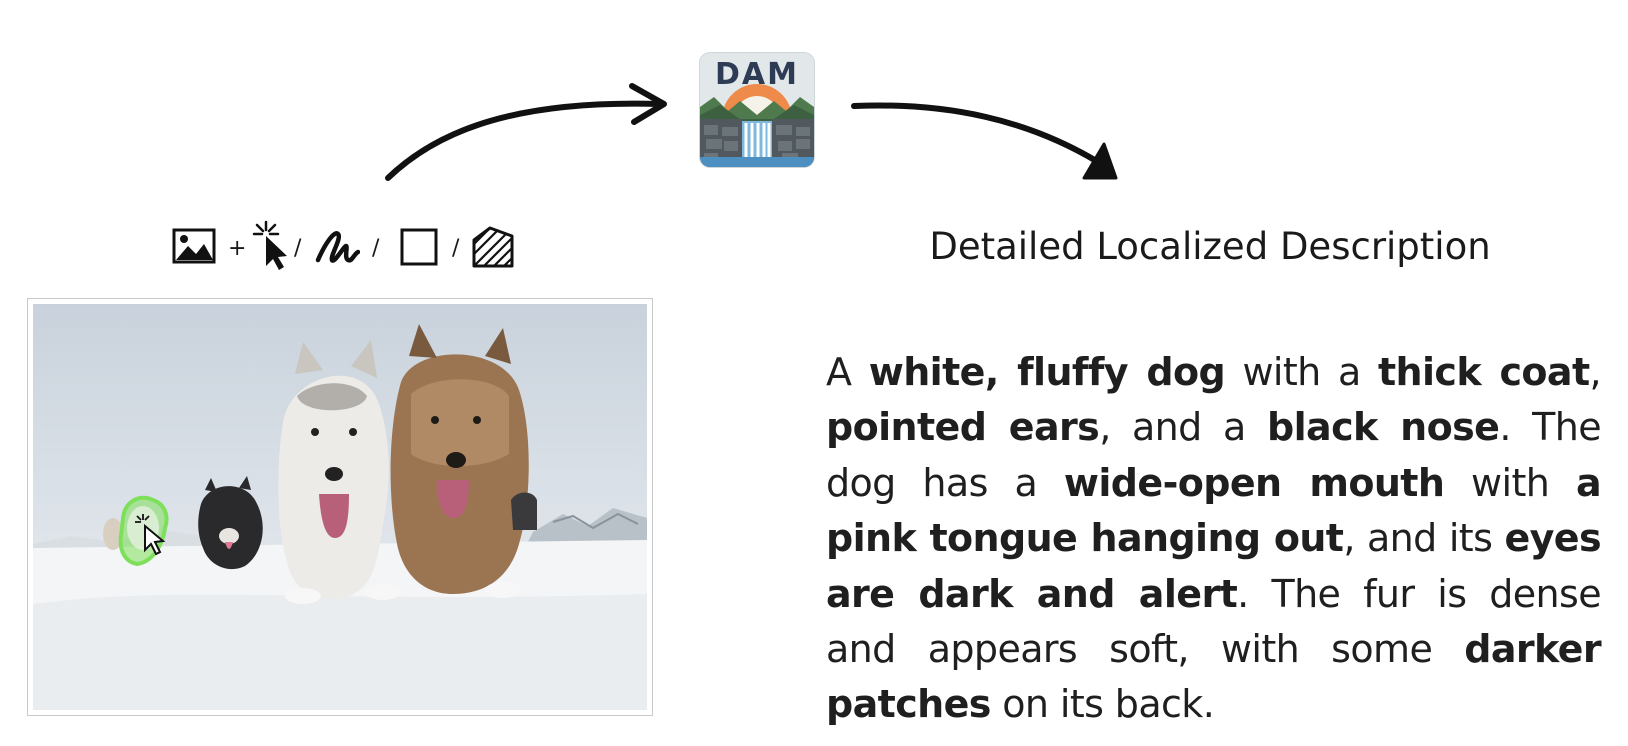 The height and width of the screenshot is (746, 1628). What do you see at coordinates (757, 110) in the screenshot?
I see `dam-logo: DAM` at bounding box center [757, 110].